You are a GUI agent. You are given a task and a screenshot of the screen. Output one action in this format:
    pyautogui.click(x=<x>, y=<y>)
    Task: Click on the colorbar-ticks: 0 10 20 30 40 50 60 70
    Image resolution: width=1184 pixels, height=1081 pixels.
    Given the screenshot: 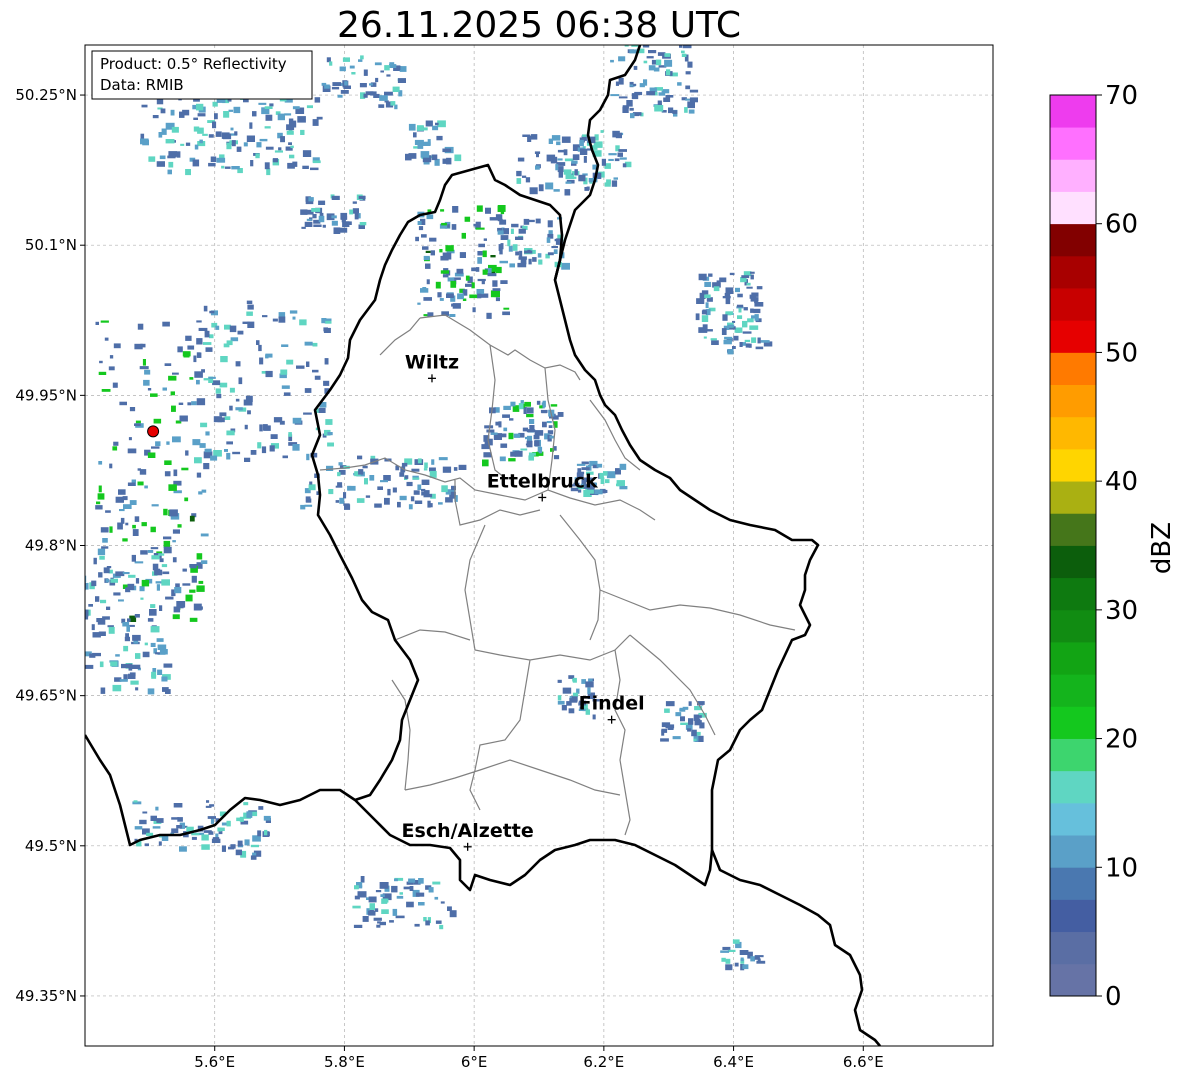 What is the action you would take?
    pyautogui.click(x=1117, y=546)
    